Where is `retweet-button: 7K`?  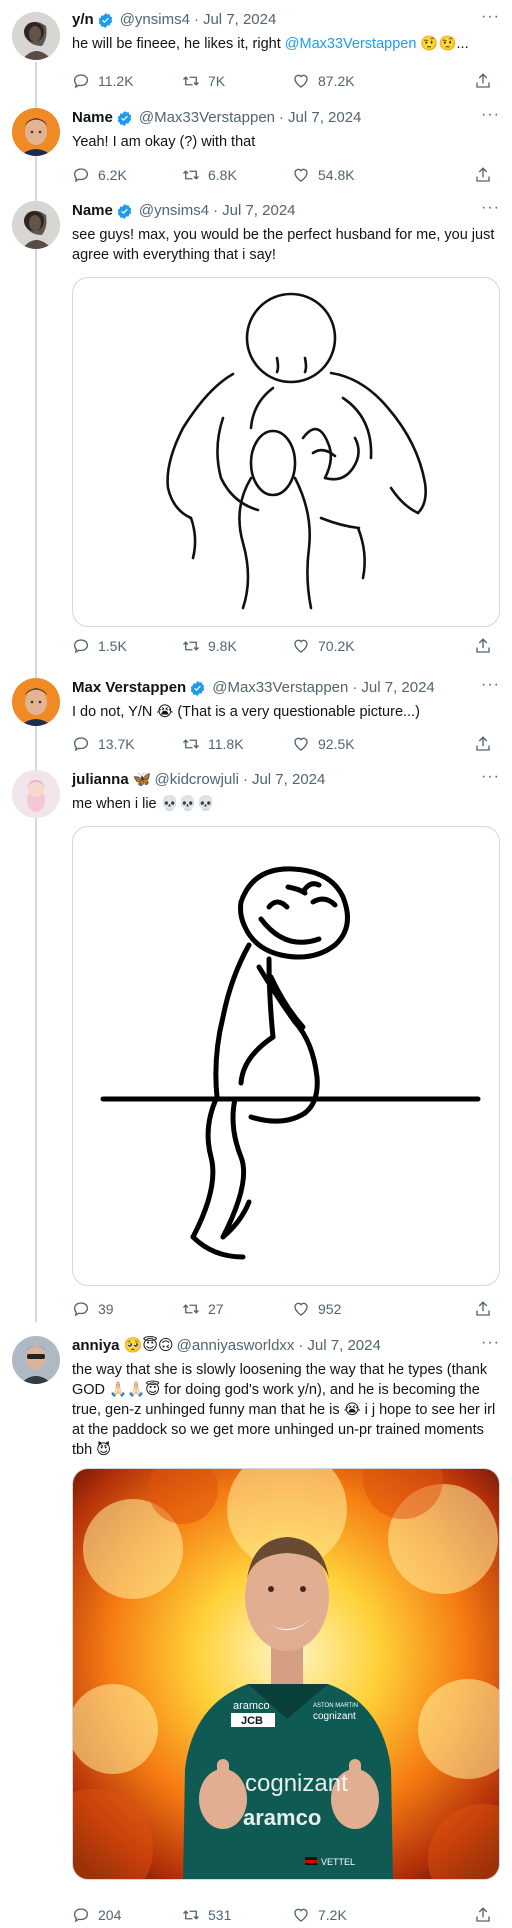 retweet-button: 7K is located at coordinates (237, 81).